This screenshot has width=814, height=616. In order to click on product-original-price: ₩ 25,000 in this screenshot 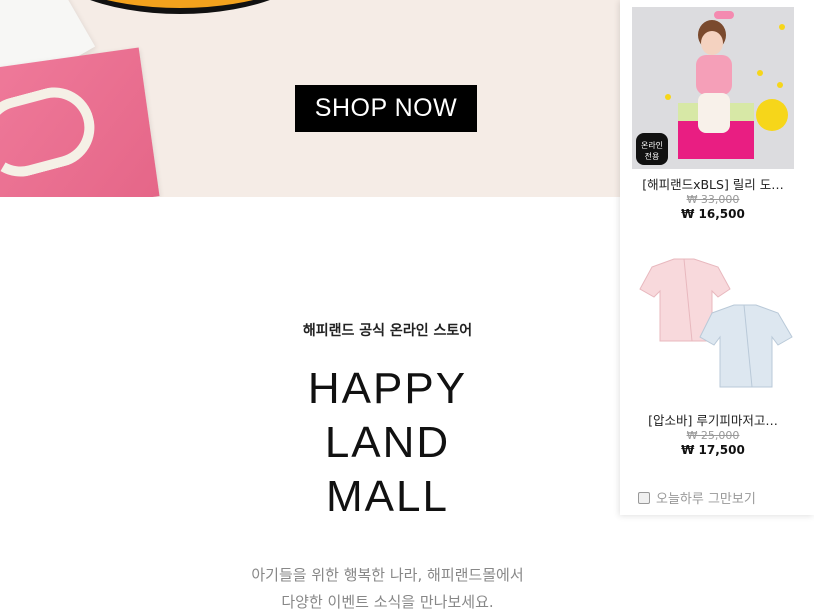, I will do `click(713, 435)`.